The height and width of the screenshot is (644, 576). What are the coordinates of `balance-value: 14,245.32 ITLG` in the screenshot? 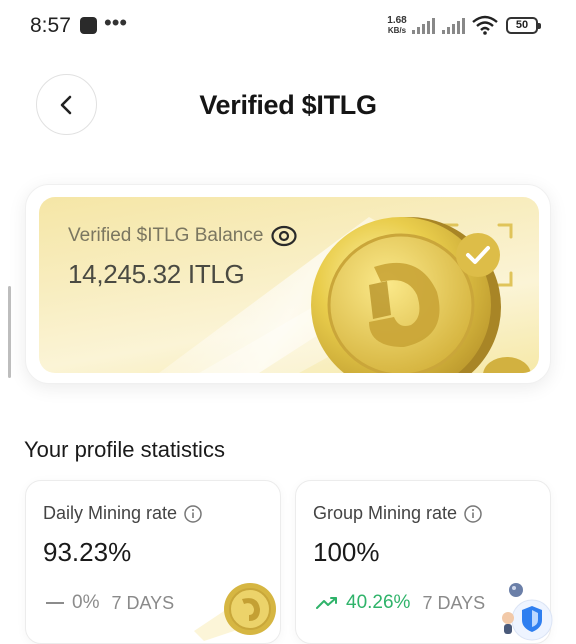 It's located at (156, 274).